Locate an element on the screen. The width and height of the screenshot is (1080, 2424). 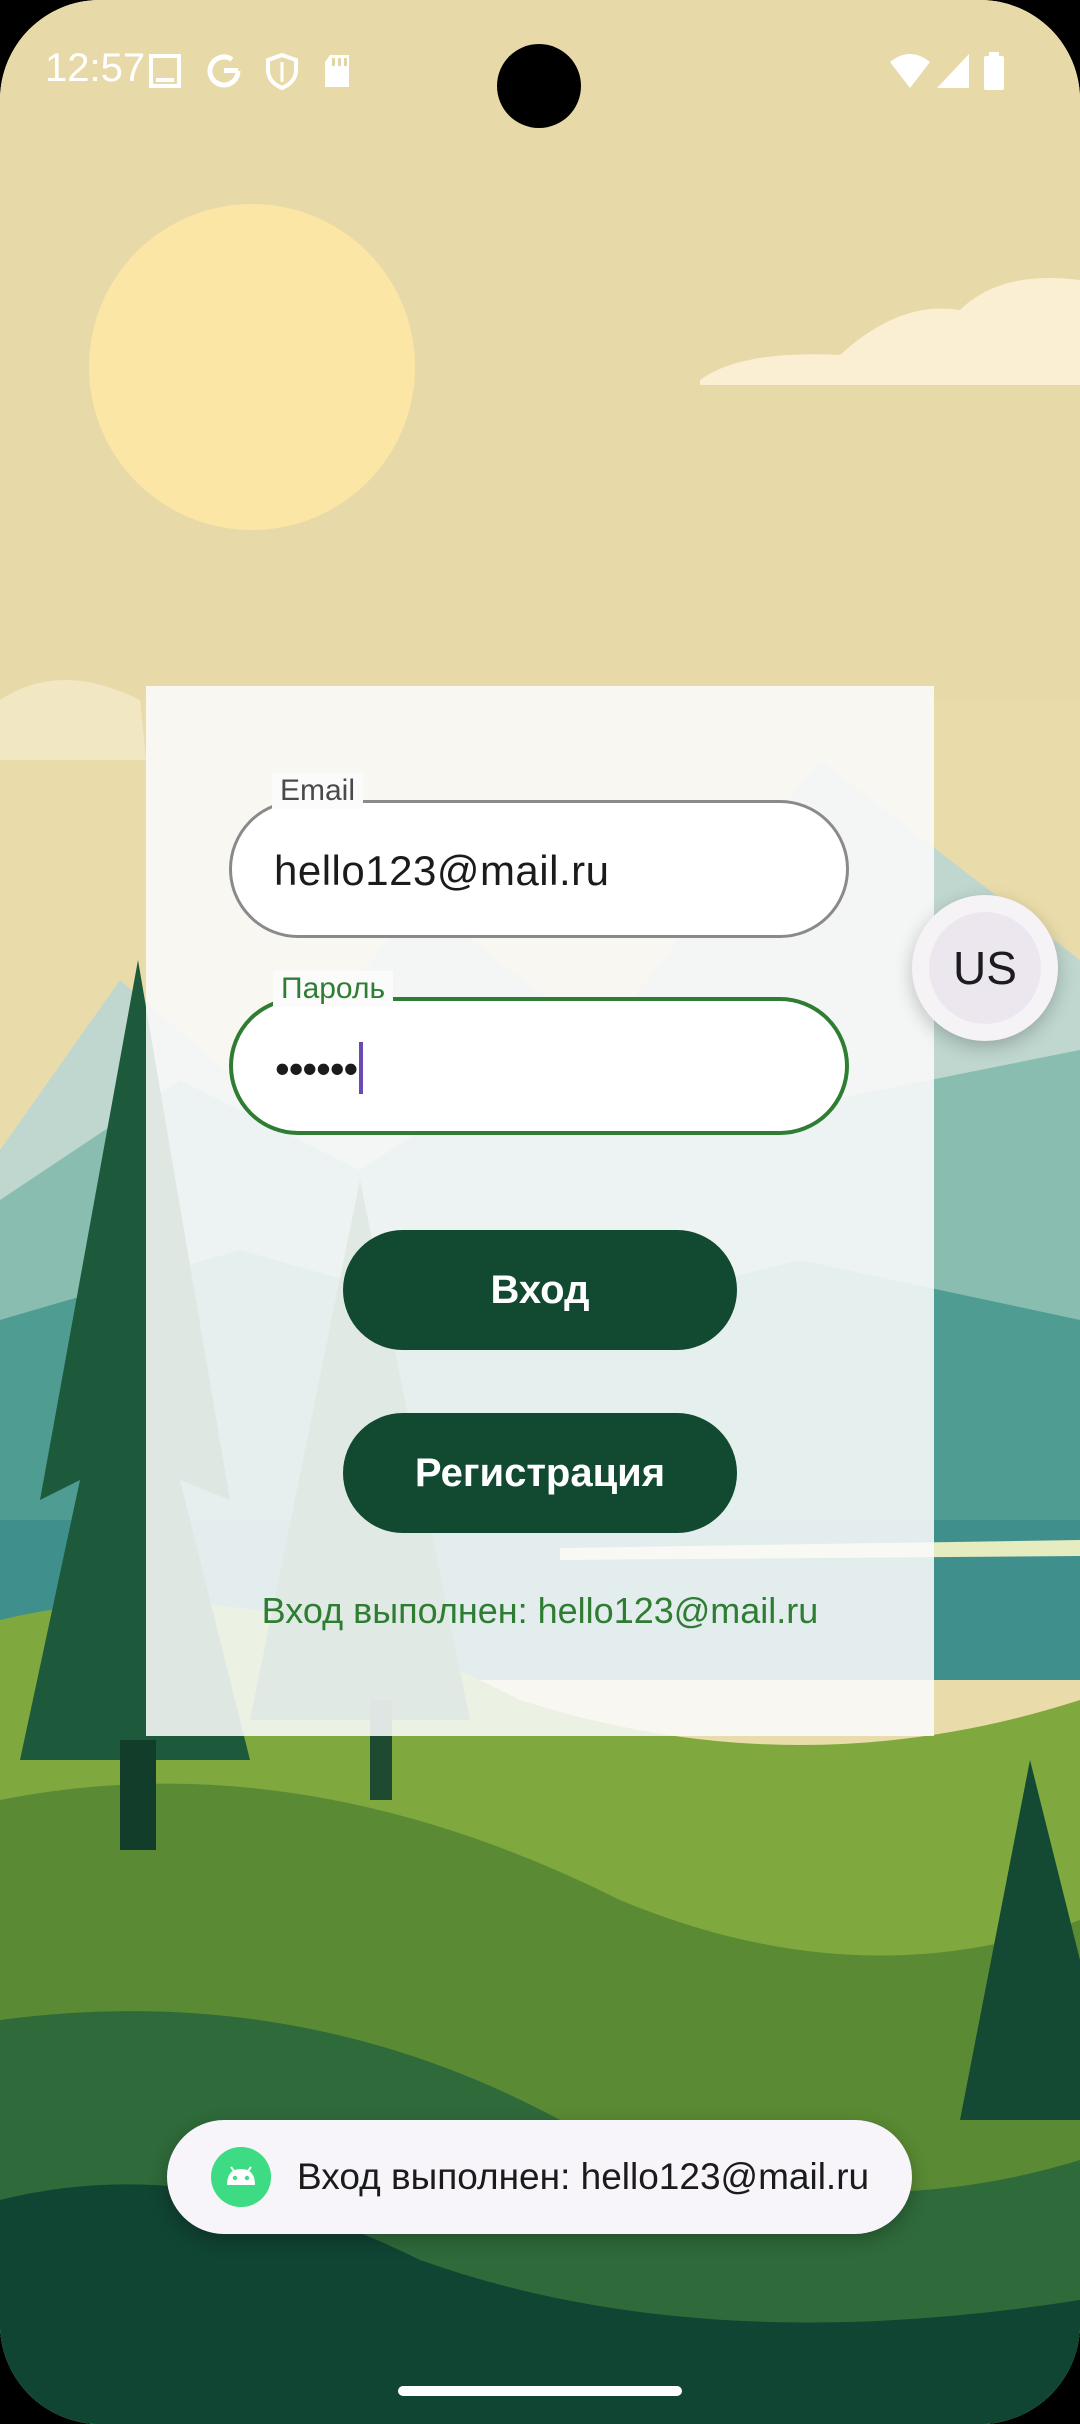
password-value-wrap: •••••• is located at coordinates (319, 1069).